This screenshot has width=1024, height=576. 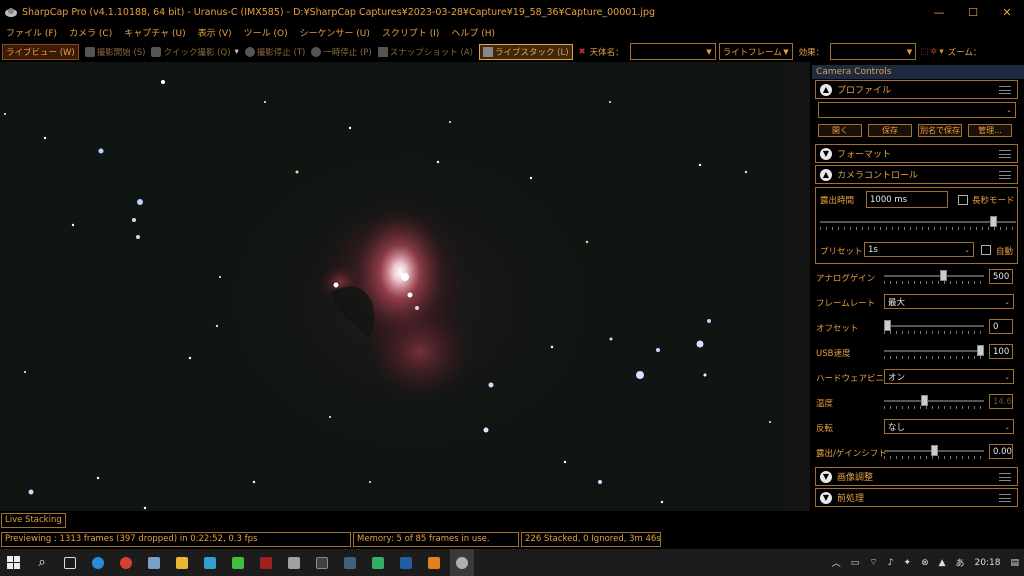 I want to click on wifi-icon: ⌔, so click(x=873, y=562).